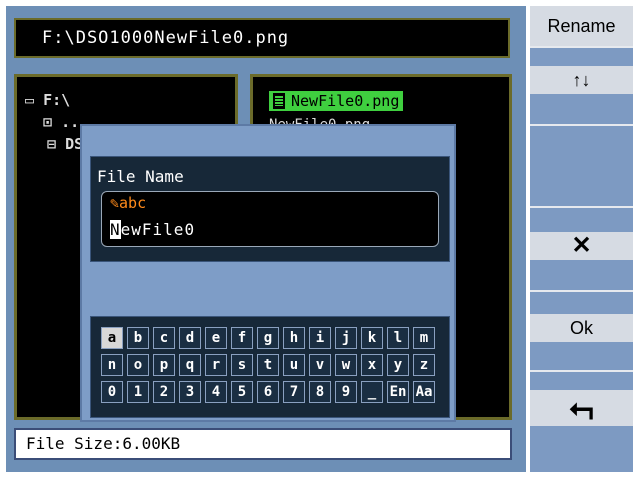  What do you see at coordinates (112, 338) in the screenshot?
I see `key-a: a` at bounding box center [112, 338].